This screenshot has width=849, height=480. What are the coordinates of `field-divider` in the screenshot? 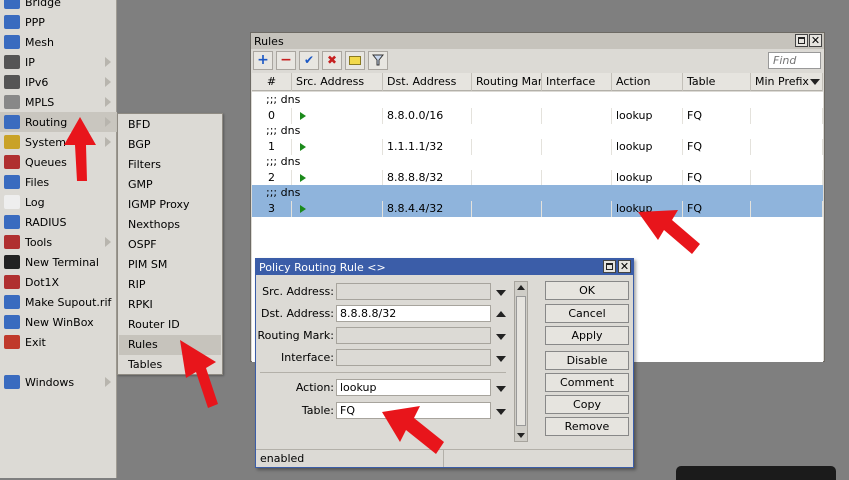 It's located at (383, 372).